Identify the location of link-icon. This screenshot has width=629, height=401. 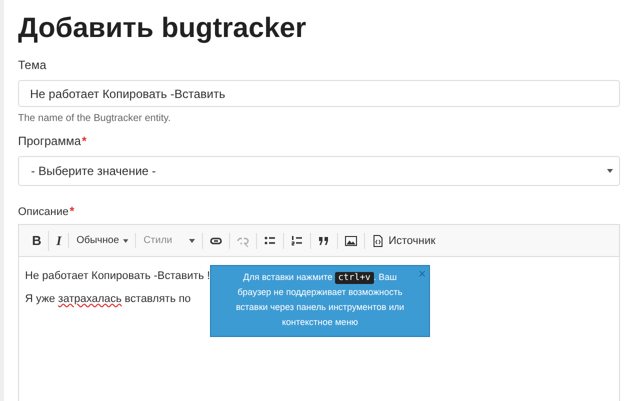
(216, 240).